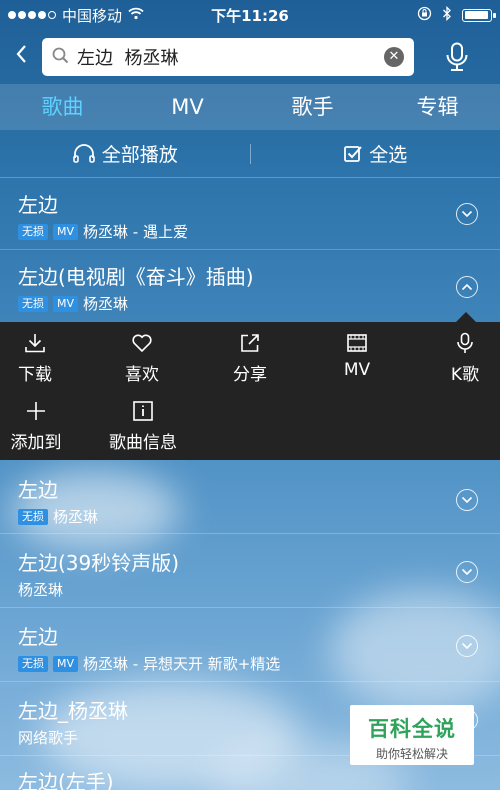  Describe the element at coordinates (187, 107) in the screenshot. I see `tab-mv: MV` at that location.